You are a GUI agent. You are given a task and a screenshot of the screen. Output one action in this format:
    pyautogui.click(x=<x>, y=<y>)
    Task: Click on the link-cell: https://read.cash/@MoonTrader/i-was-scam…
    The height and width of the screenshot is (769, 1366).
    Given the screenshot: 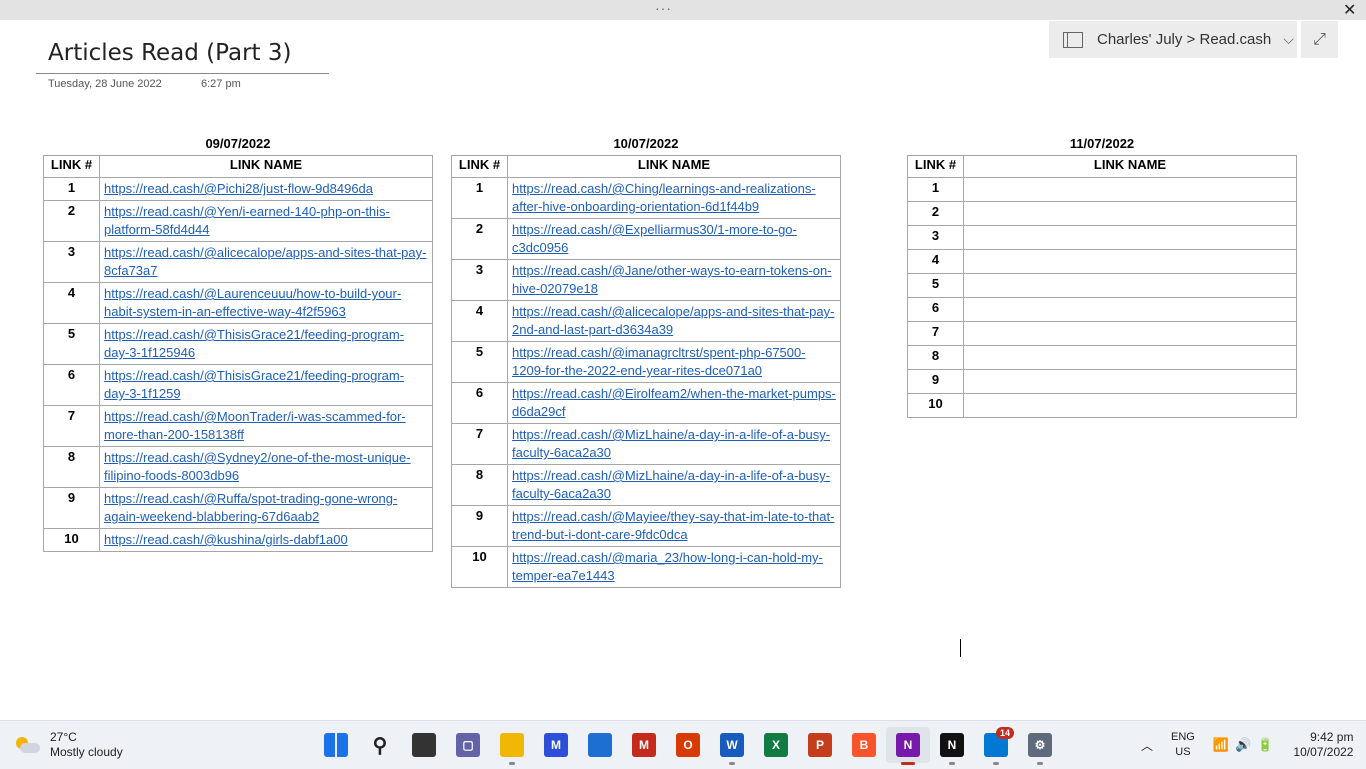 What is the action you would take?
    pyautogui.click(x=266, y=426)
    